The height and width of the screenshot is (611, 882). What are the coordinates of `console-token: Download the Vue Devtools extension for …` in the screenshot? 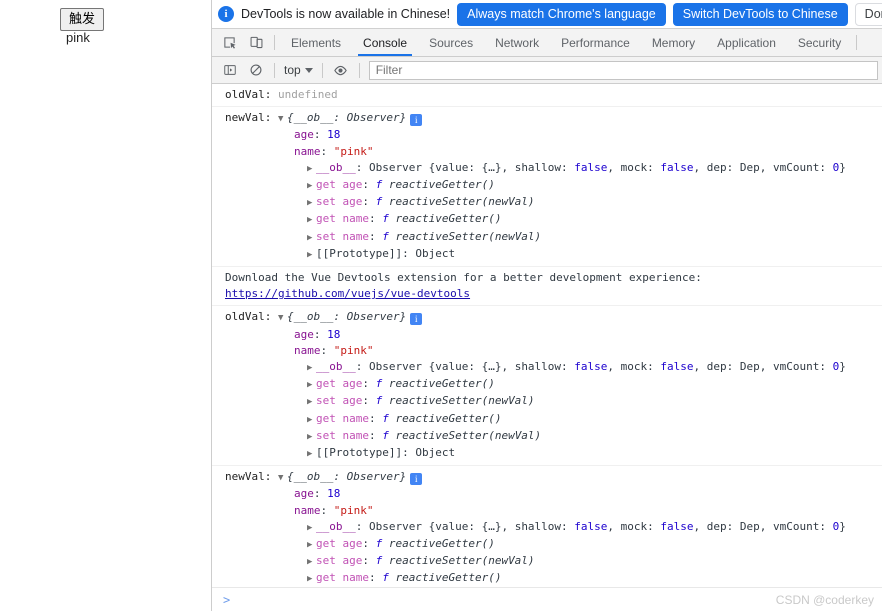 It's located at (463, 278).